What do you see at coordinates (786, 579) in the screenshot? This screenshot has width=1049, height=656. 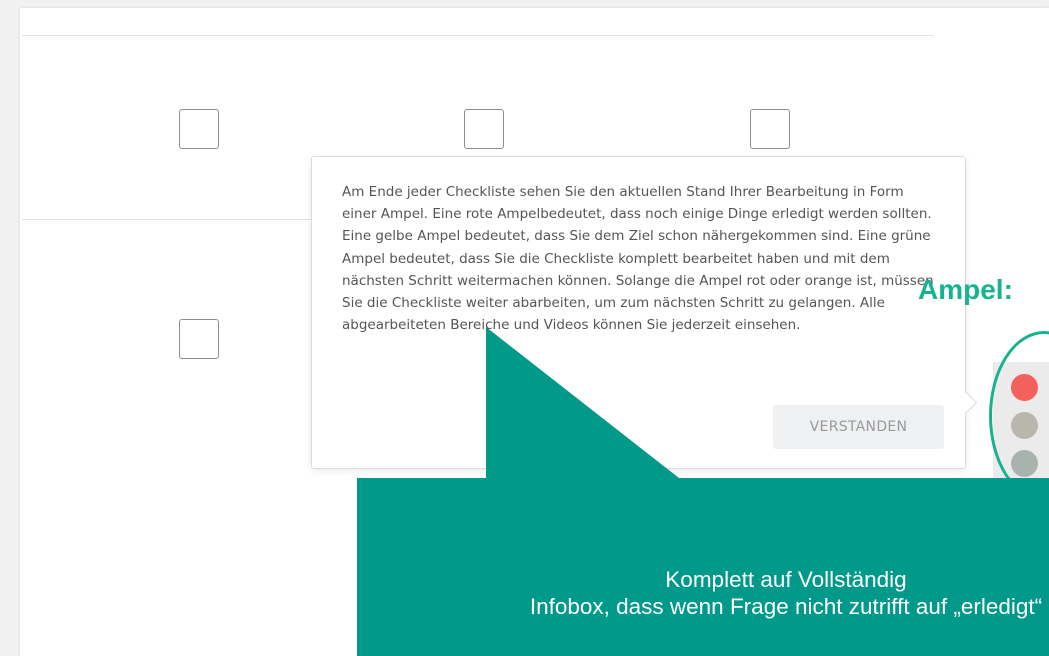 I see `callout-line-1: Komplett auf Vollständig` at bounding box center [786, 579].